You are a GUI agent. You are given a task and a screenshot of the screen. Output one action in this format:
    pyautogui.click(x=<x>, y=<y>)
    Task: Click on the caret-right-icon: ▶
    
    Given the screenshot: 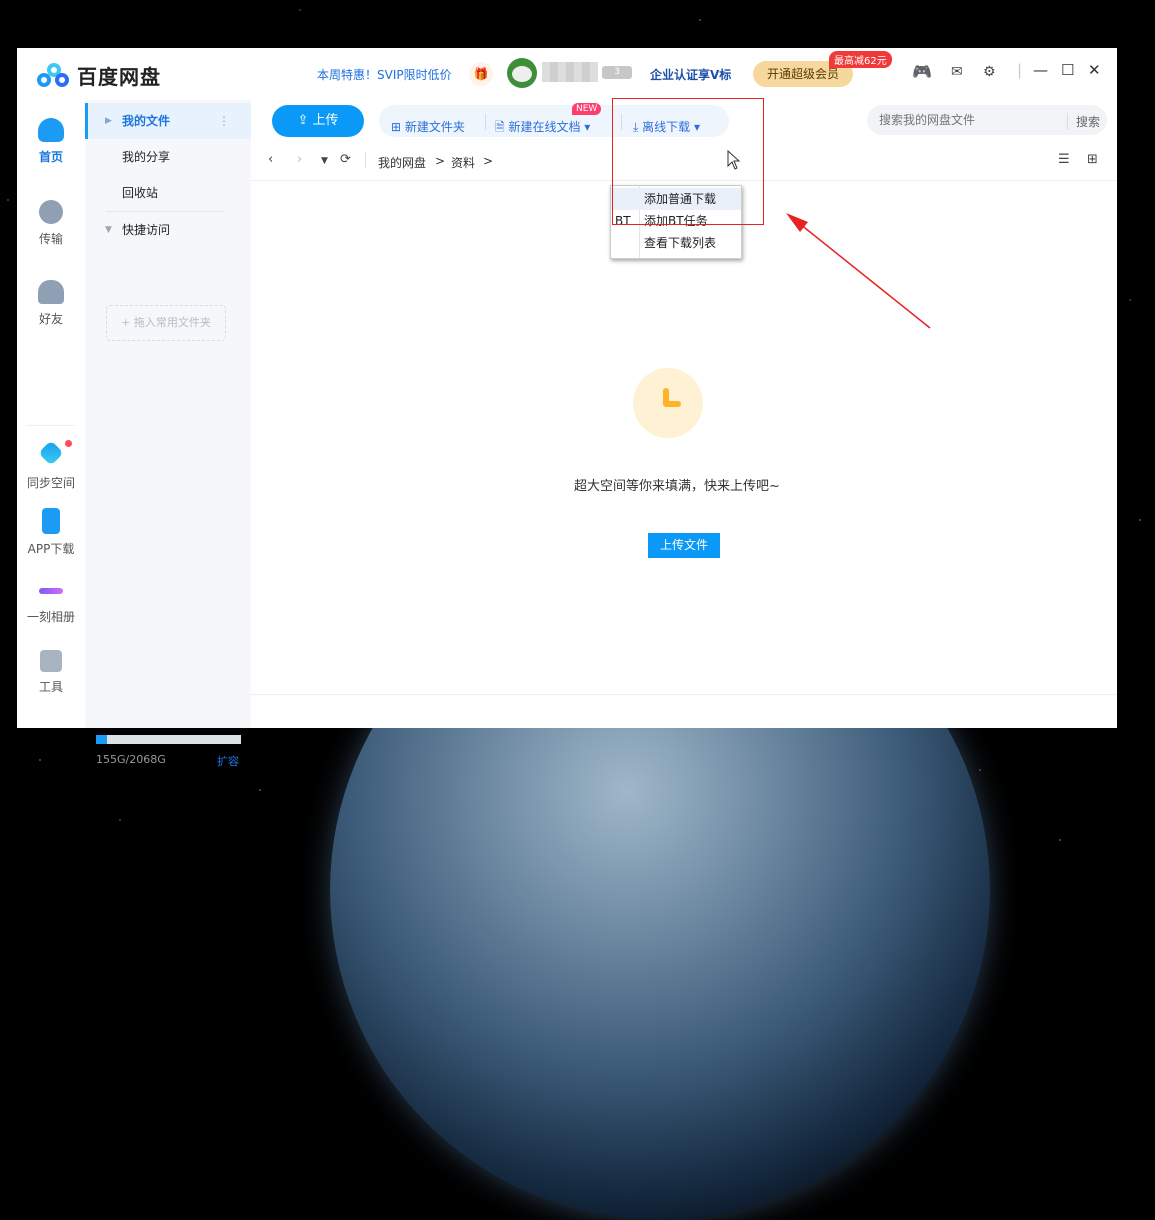 What is the action you would take?
    pyautogui.click(x=108, y=121)
    